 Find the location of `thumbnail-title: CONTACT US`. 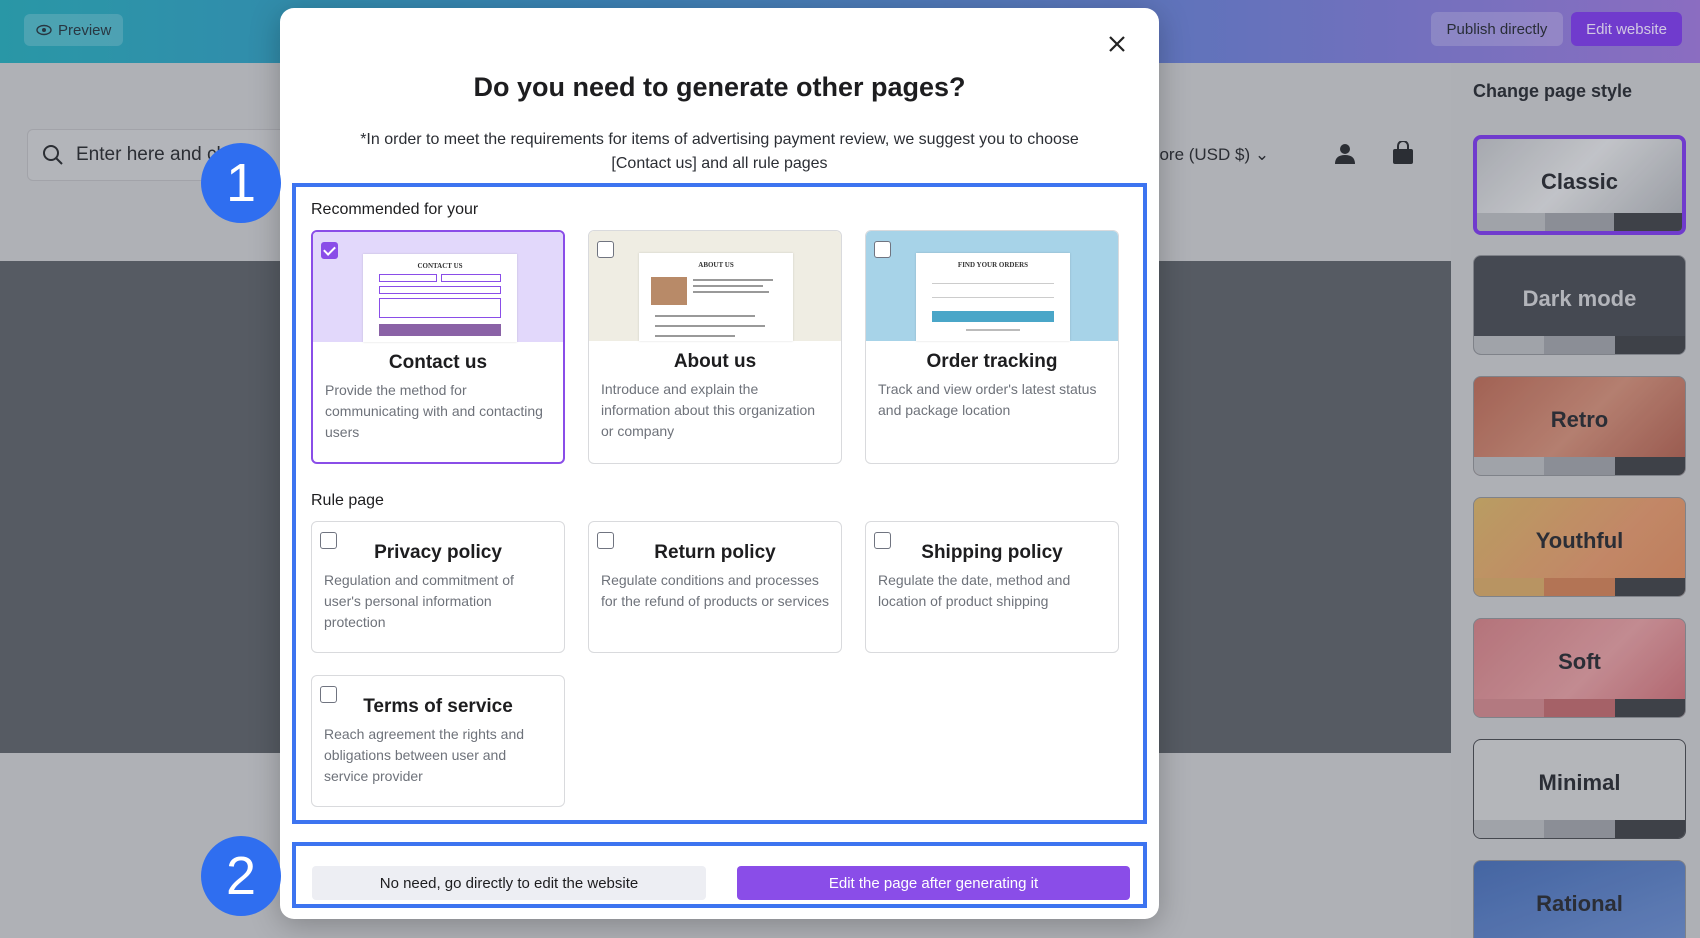

thumbnail-title: CONTACT US is located at coordinates (440, 266).